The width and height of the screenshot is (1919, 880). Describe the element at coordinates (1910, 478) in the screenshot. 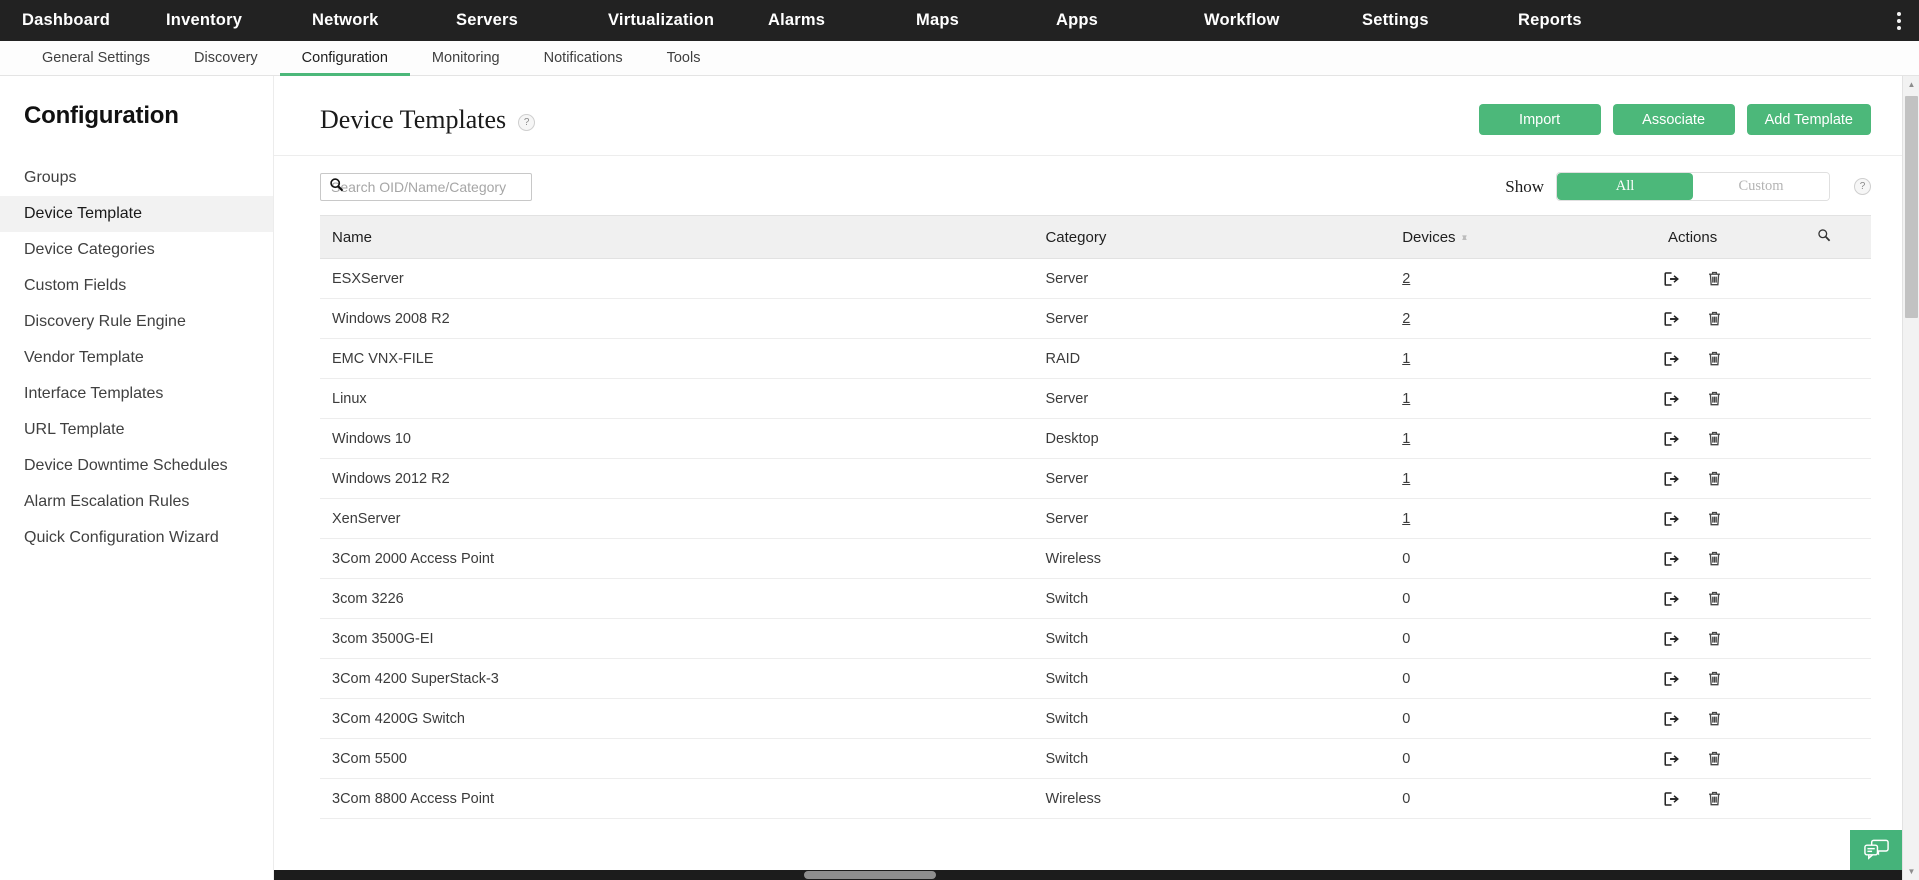

I see `vertical-scrollbar: ▲ ▼` at that location.